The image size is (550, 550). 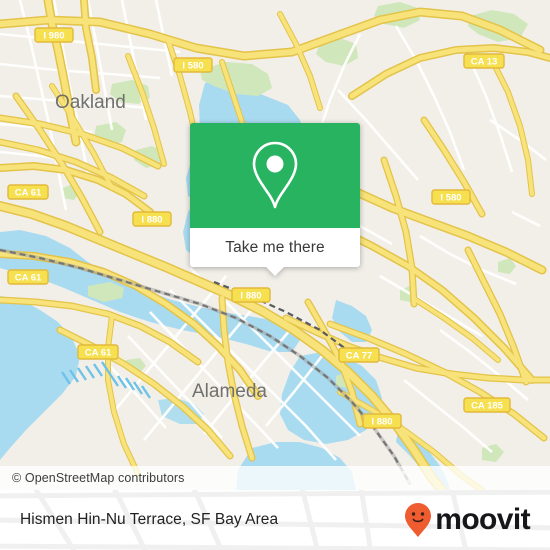 I want to click on map-pin-icon, so click(x=275, y=174).